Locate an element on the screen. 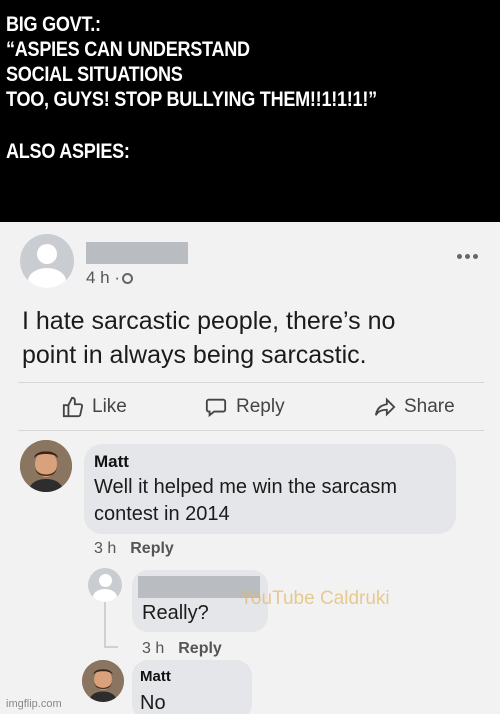  caption-line: BIG GOVT.: is located at coordinates (53, 24).